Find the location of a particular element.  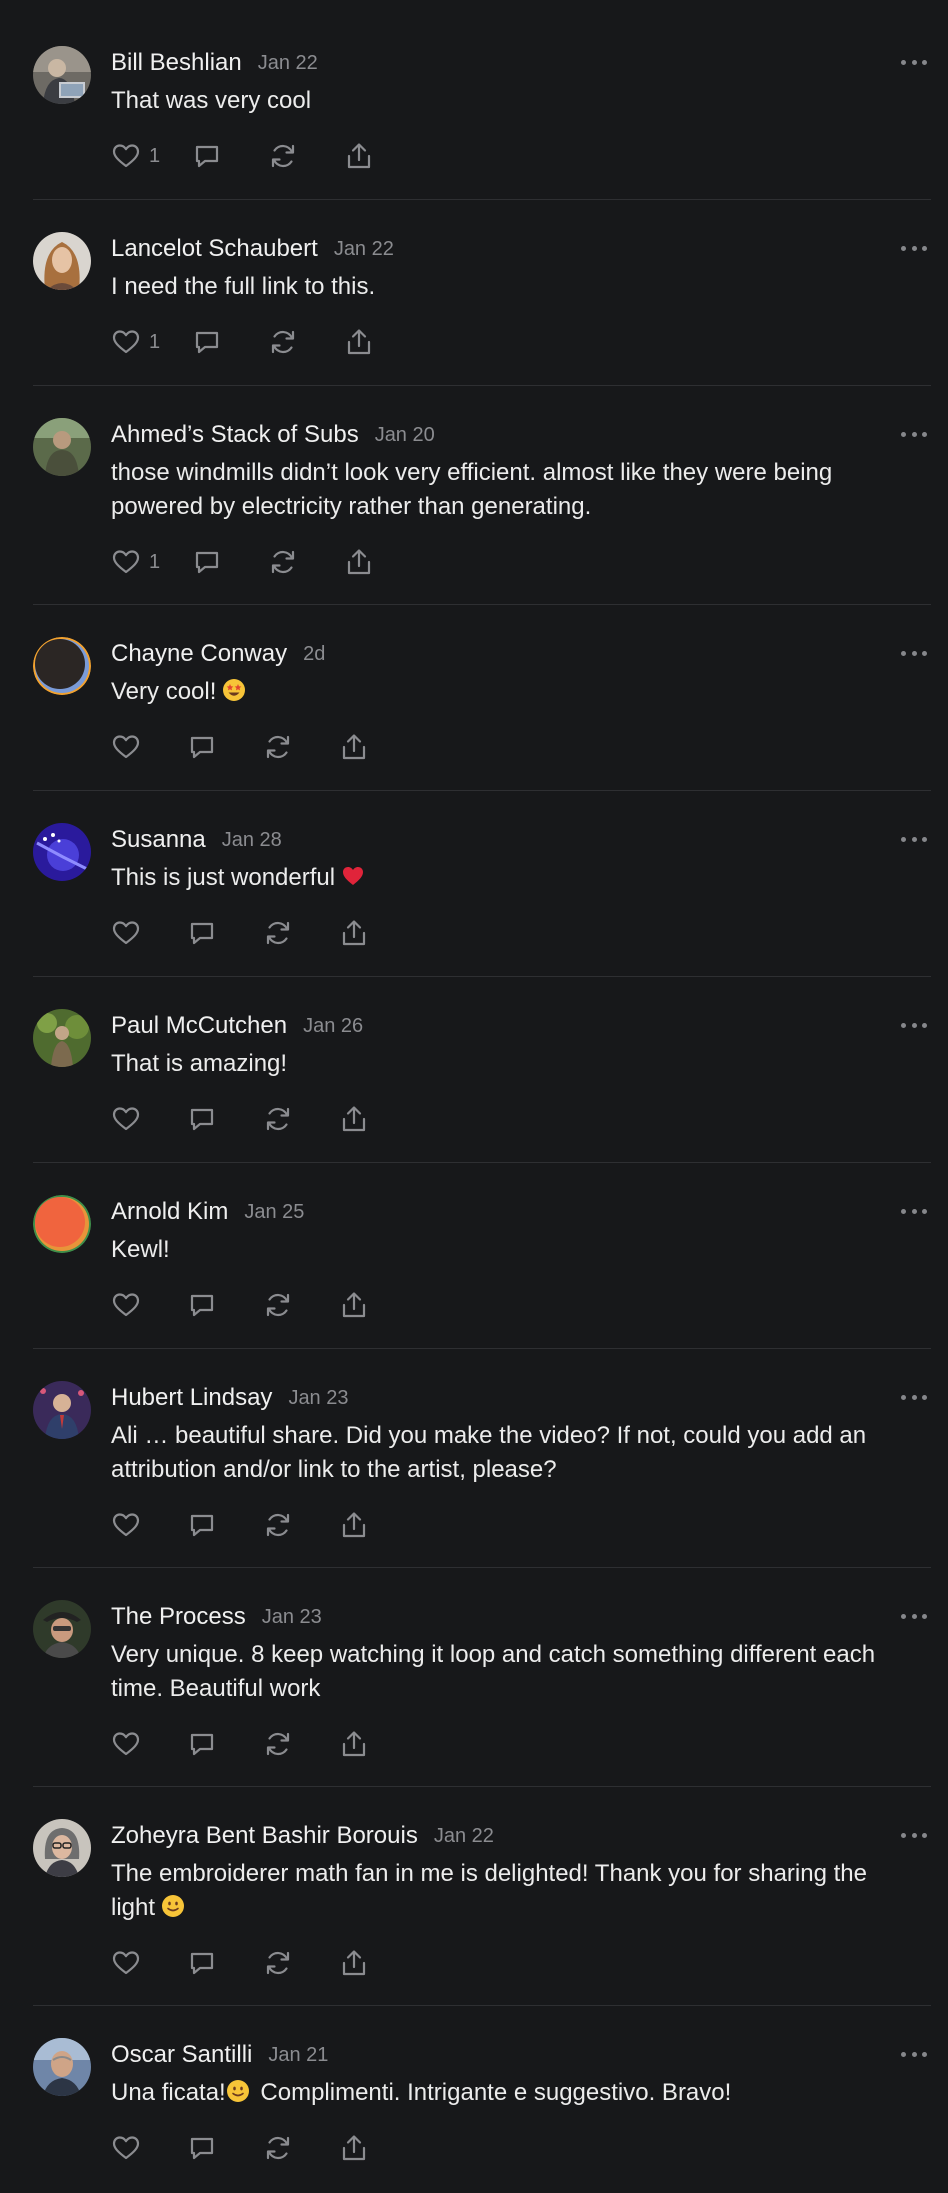

author-name: Chayne Conway is located at coordinates (199, 654).